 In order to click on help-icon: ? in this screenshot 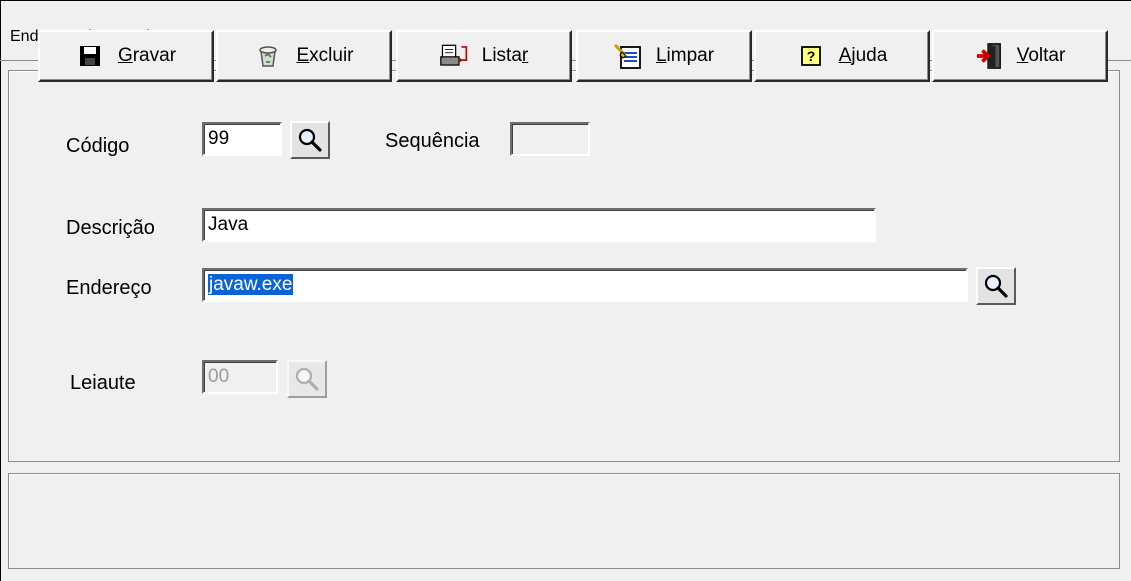, I will do `click(811, 56)`.